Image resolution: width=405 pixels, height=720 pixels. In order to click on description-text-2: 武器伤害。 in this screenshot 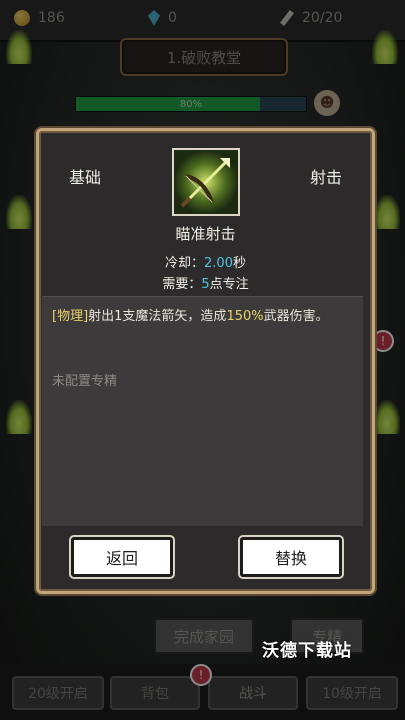, I will do `click(296, 316)`.